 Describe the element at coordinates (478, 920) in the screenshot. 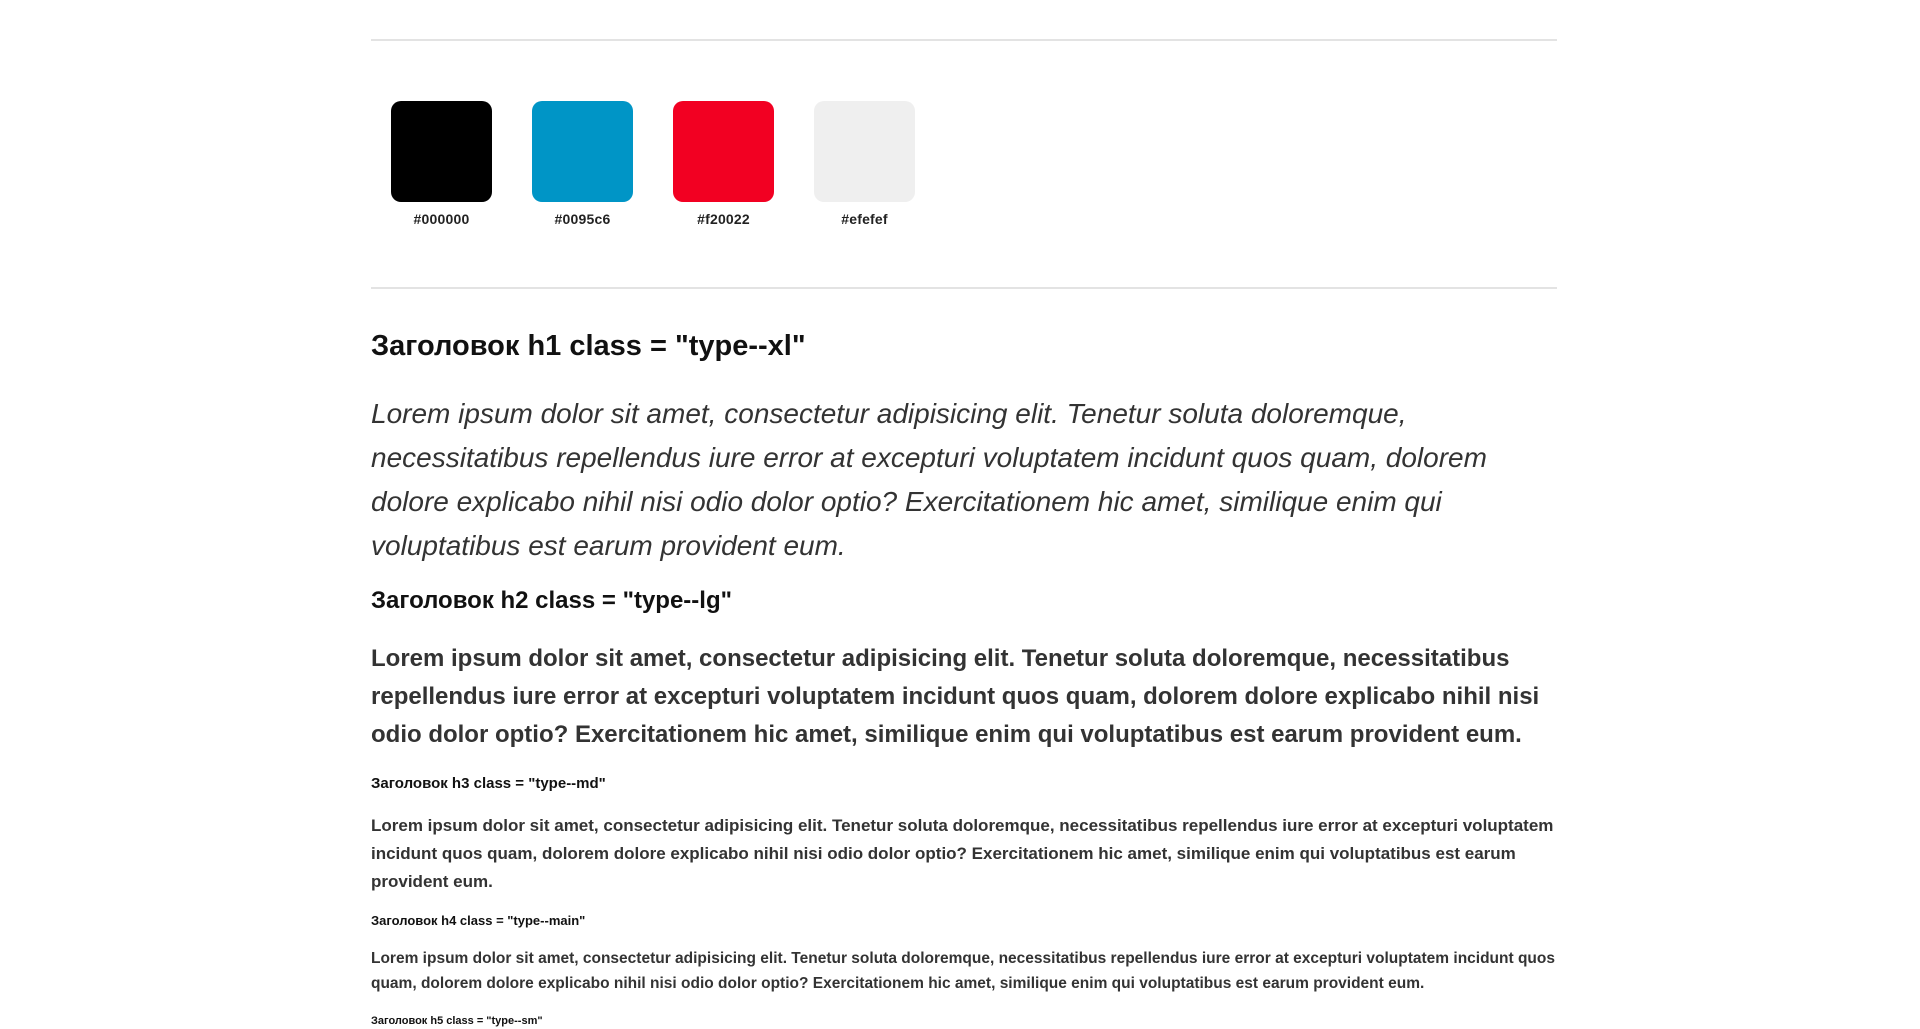

I see `heading-h4: Заголовок h4 class = "type--main"` at that location.